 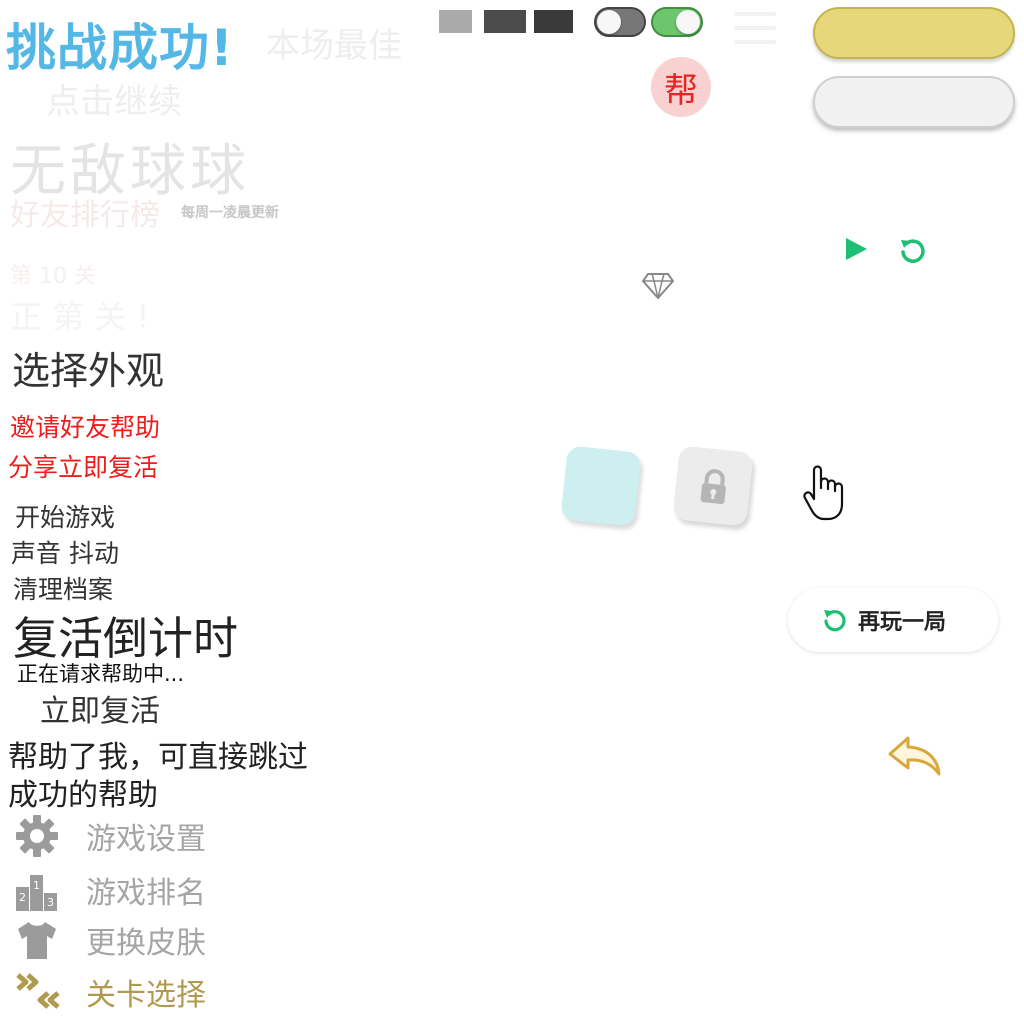 I want to click on color-swatch-light-gray, so click(x=455, y=21).